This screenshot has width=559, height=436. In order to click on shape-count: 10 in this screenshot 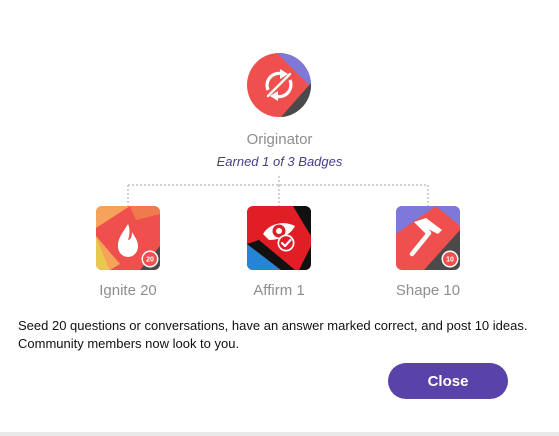, I will do `click(450, 260)`.